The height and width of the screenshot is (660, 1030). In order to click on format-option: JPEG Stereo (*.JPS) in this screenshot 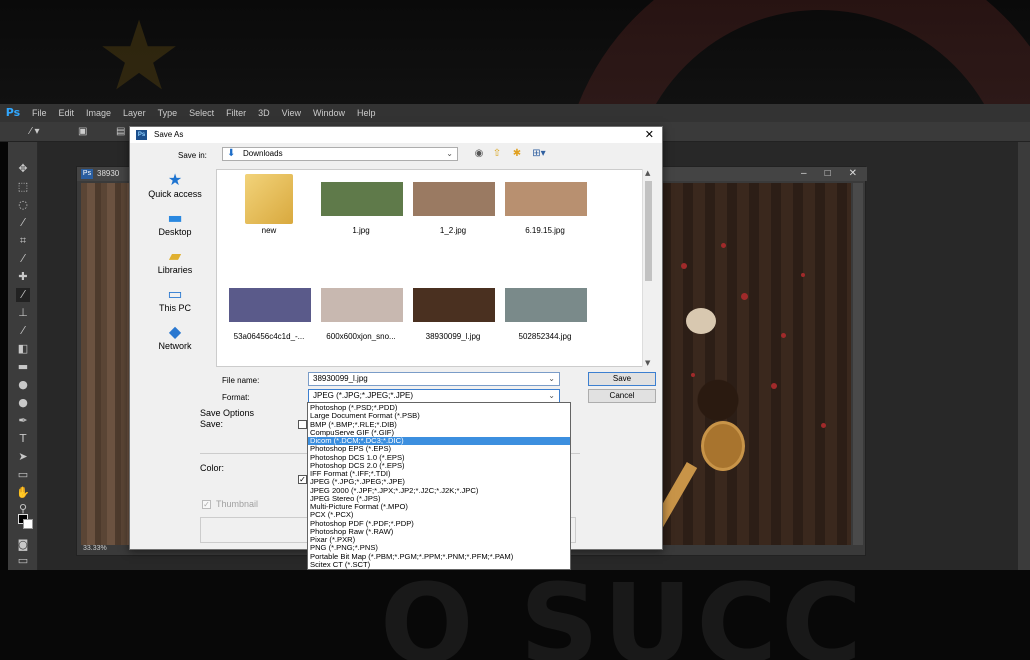, I will do `click(439, 499)`.